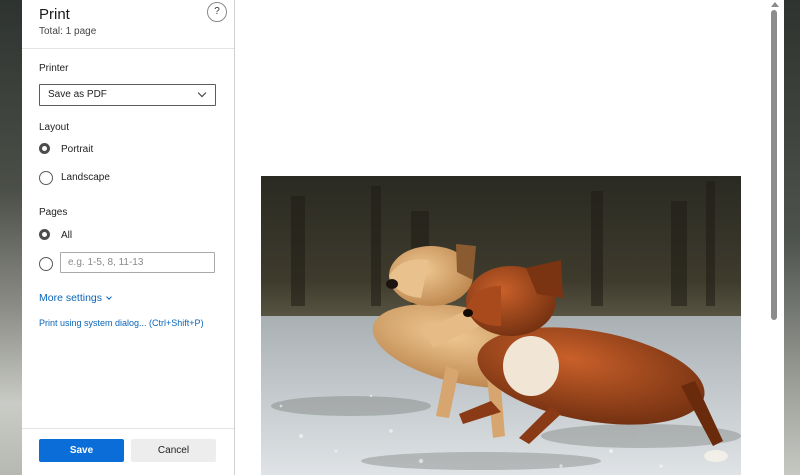 This screenshot has width=800, height=475. I want to click on scrollbar-thumb, so click(774, 165).